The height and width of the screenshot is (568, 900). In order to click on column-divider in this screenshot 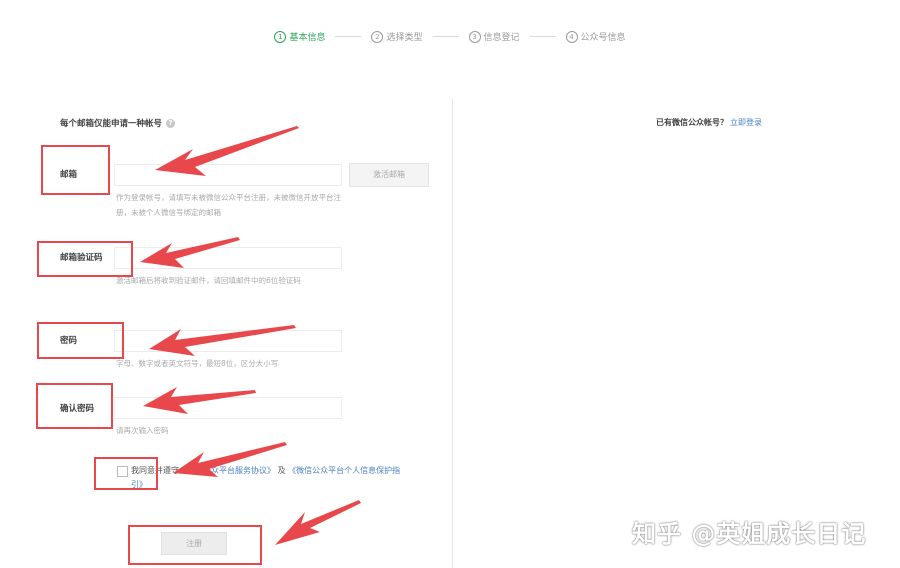, I will do `click(452, 333)`.